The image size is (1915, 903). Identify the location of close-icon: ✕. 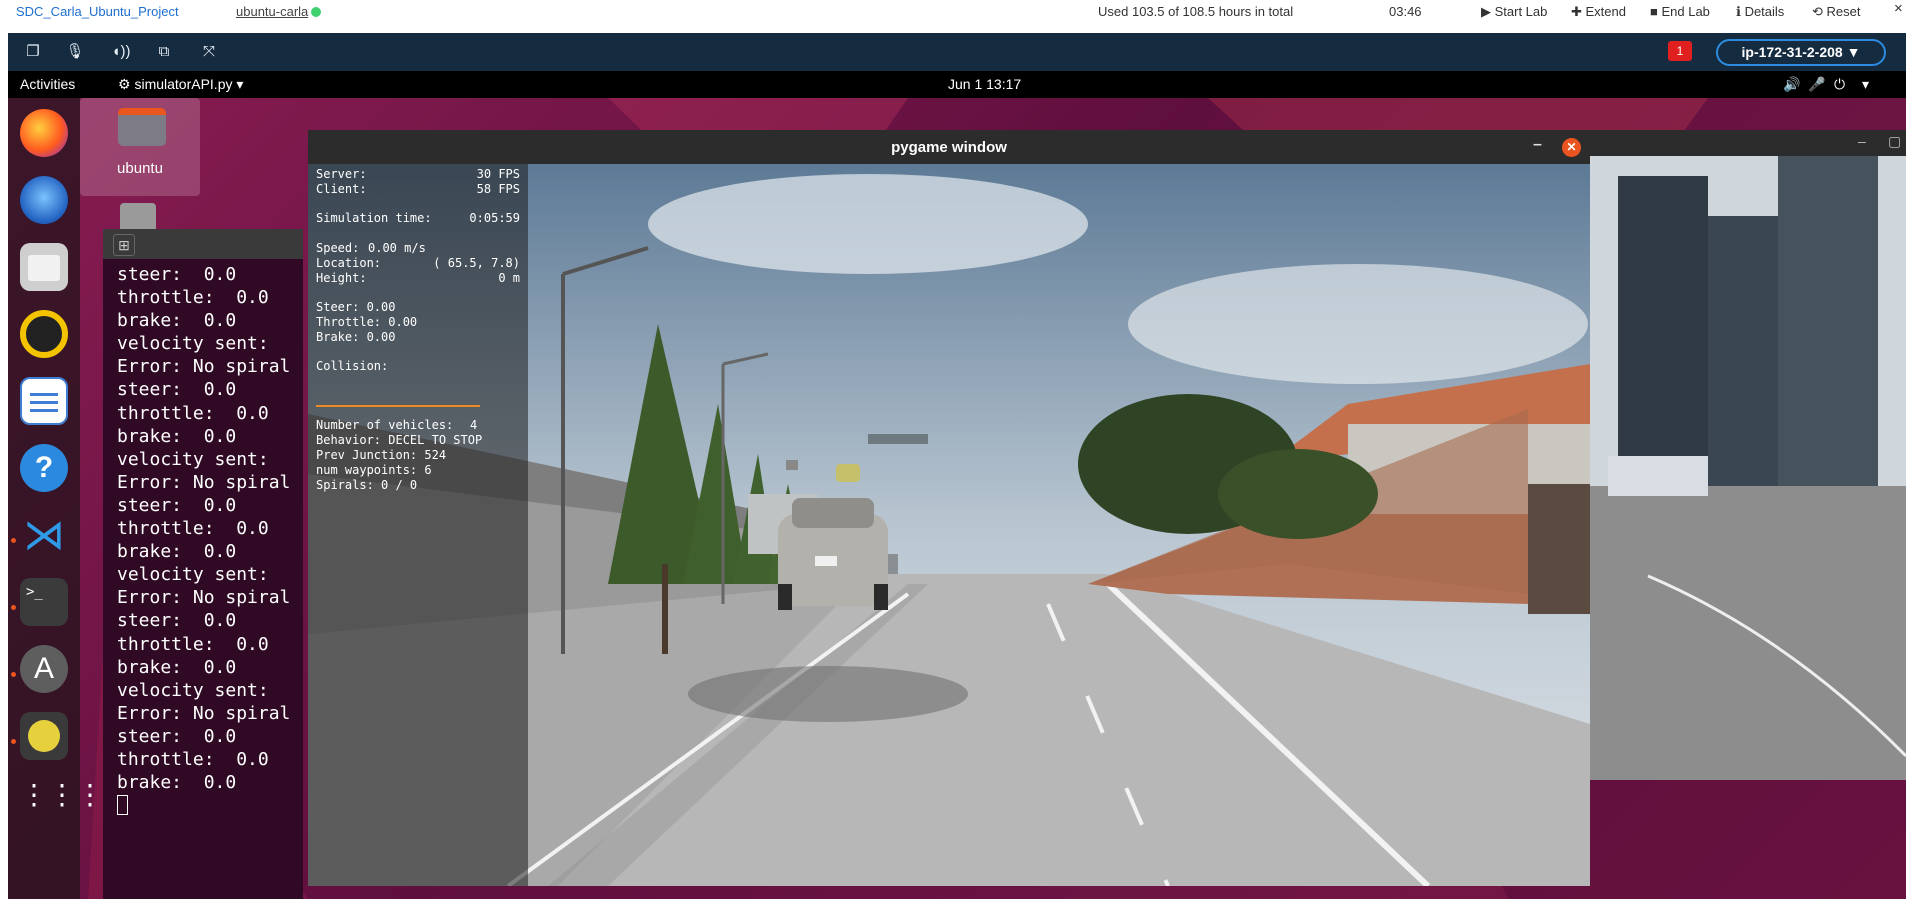
(1571, 147).